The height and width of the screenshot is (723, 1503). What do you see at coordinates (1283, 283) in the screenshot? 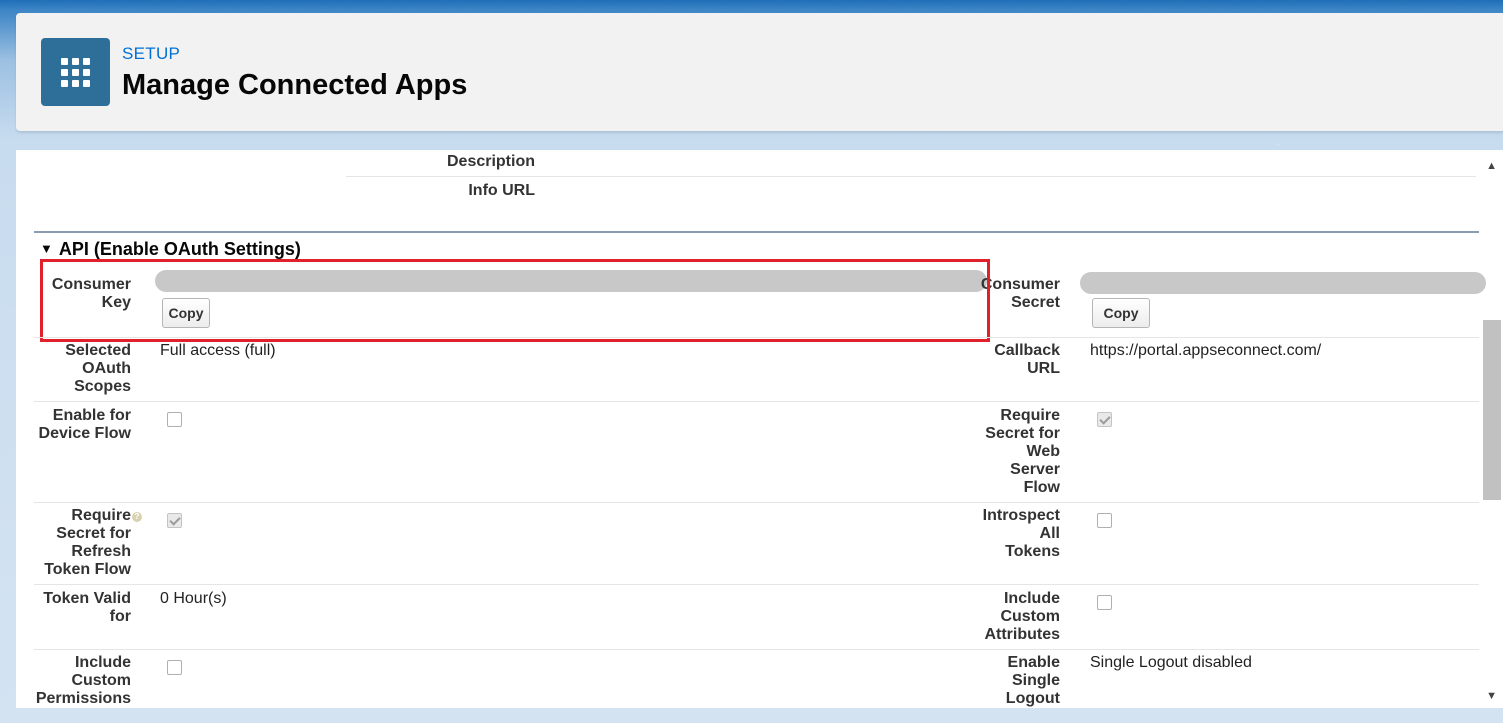
I see `consumer-secret-value-redacted` at bounding box center [1283, 283].